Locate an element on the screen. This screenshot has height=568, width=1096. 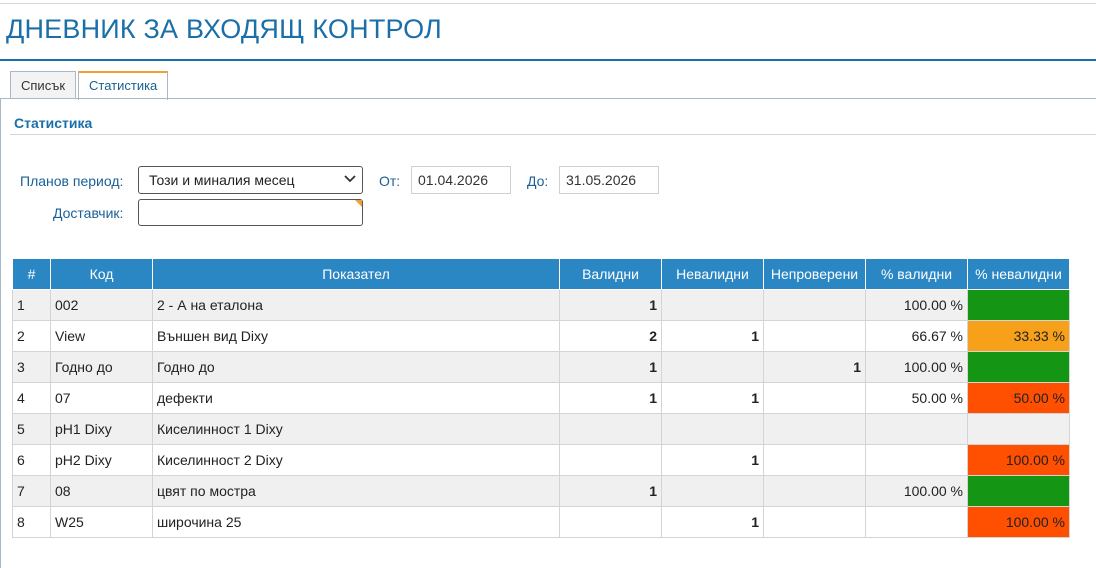
period-select: Този и миналия месец is located at coordinates (250, 180).